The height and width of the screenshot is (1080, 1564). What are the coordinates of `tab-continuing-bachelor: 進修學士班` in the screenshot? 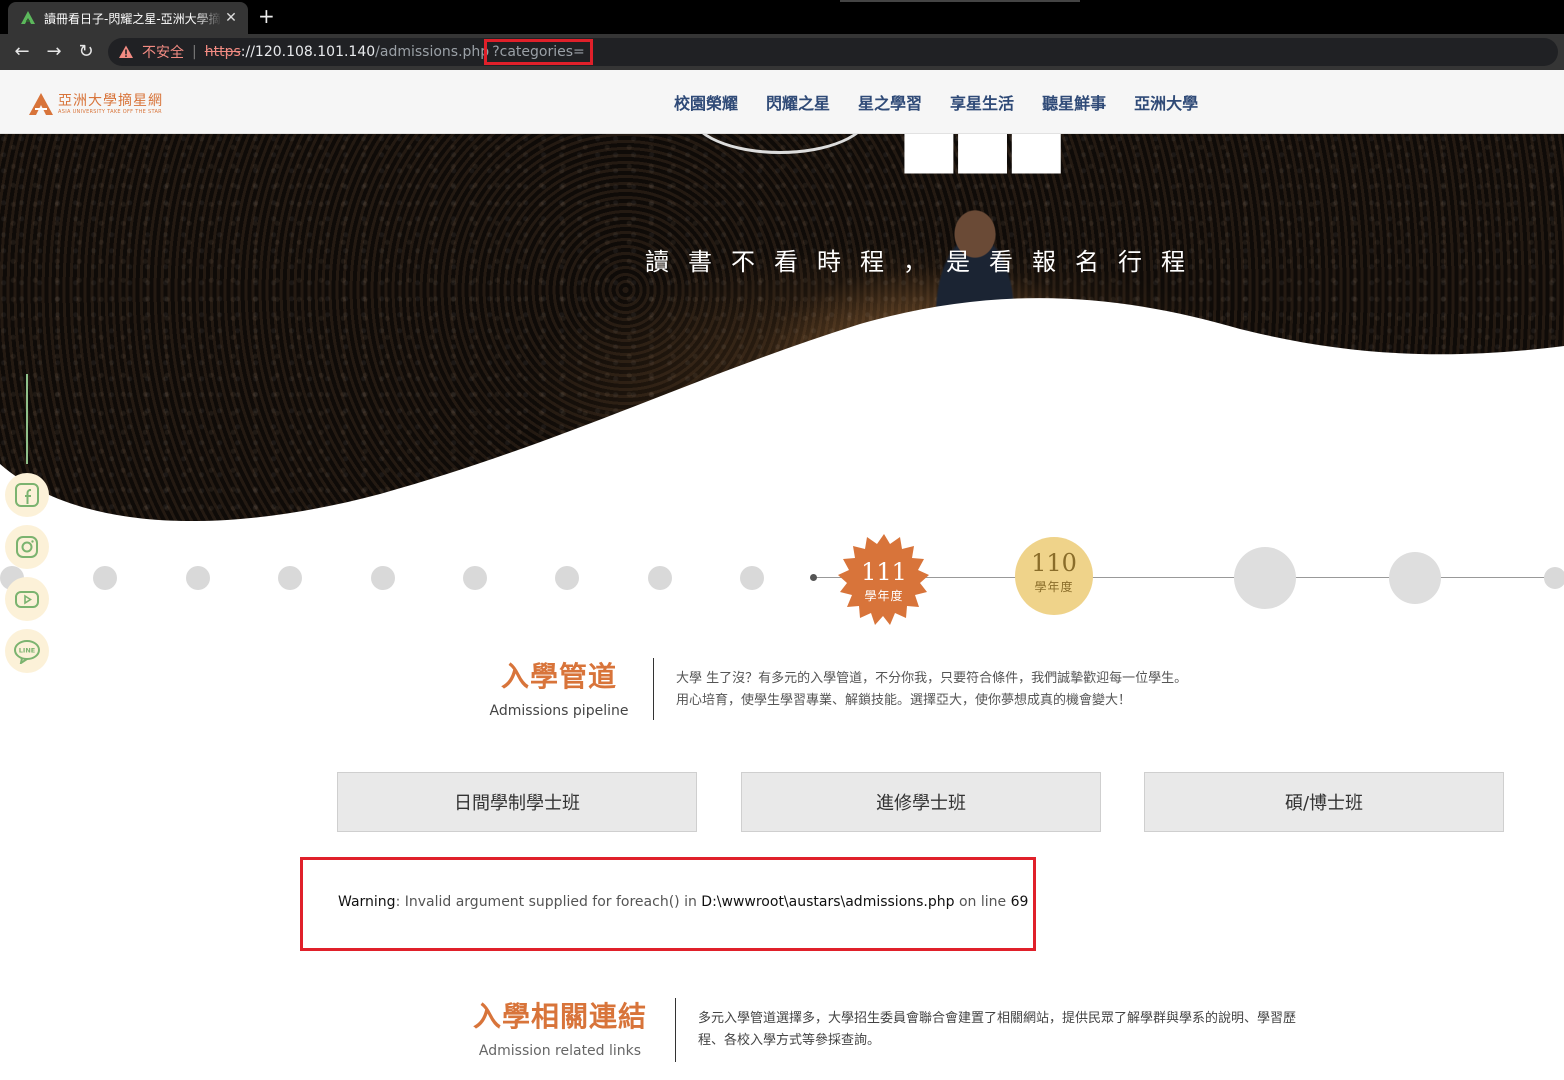 It's located at (921, 802).